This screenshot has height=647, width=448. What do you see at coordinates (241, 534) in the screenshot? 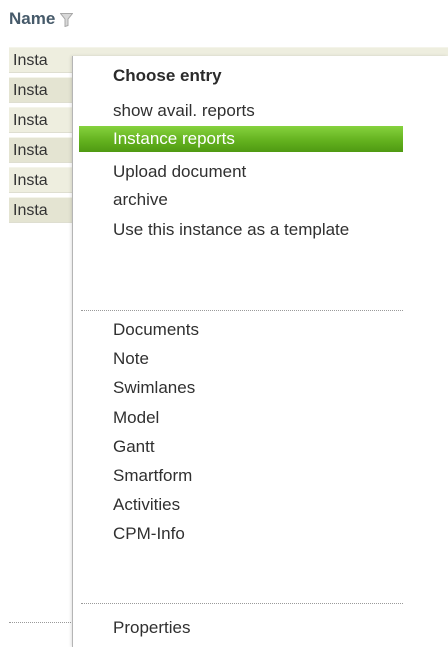
I see `menu-item-cpm-info: CPM-Info` at bounding box center [241, 534].